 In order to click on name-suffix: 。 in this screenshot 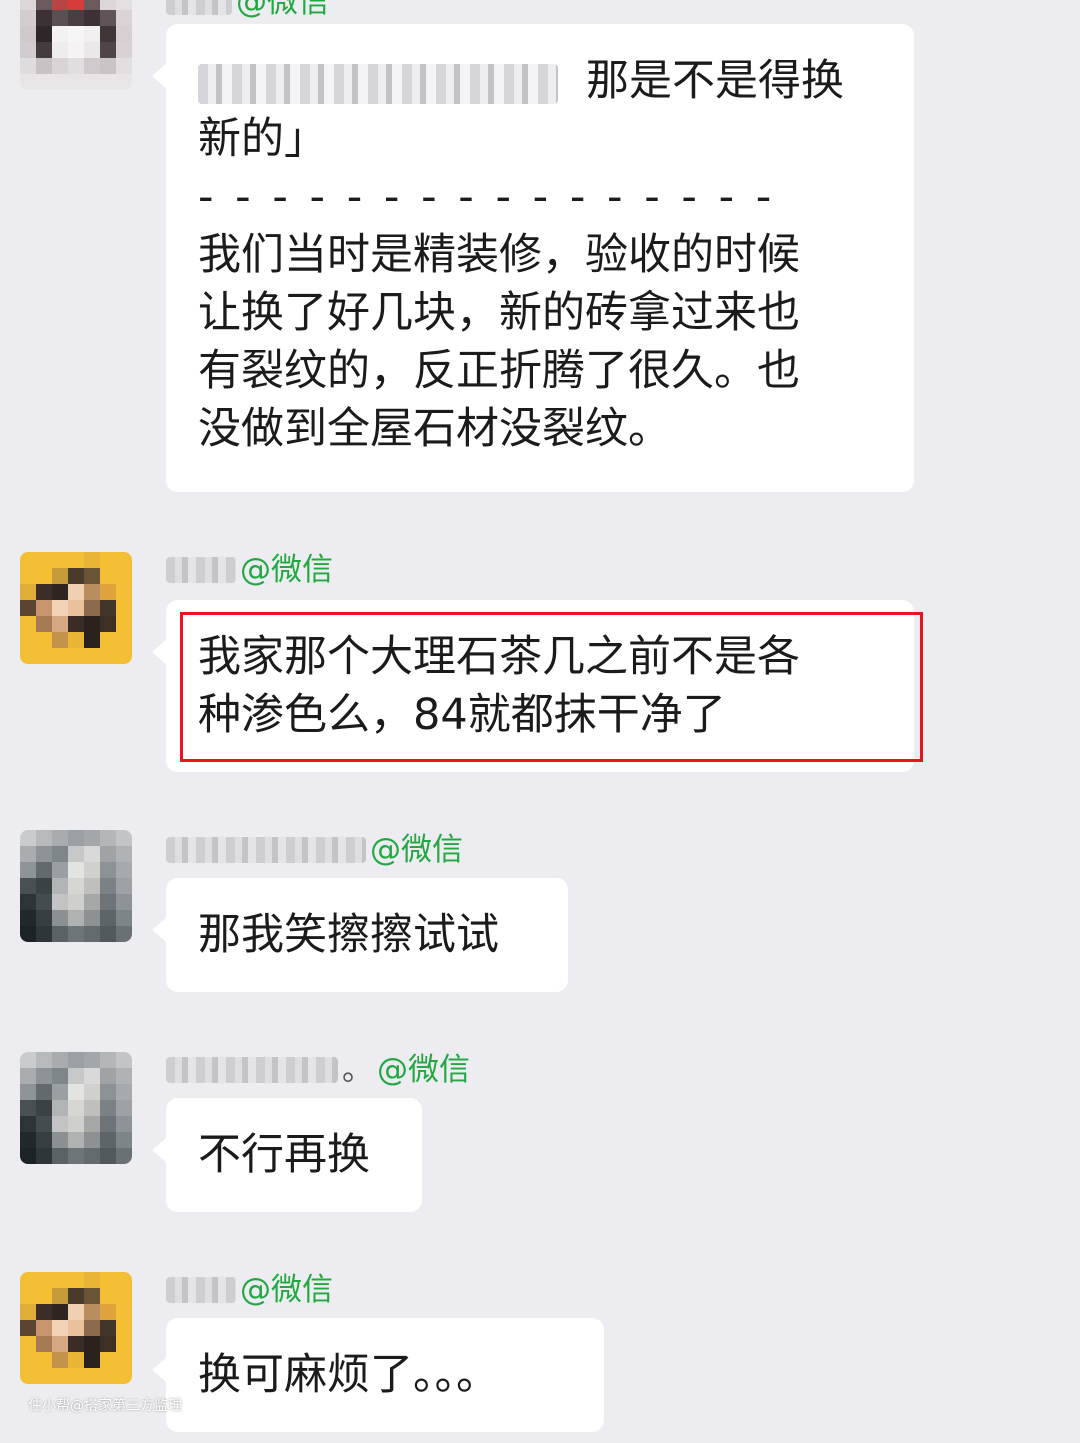, I will do `click(357, 1070)`.